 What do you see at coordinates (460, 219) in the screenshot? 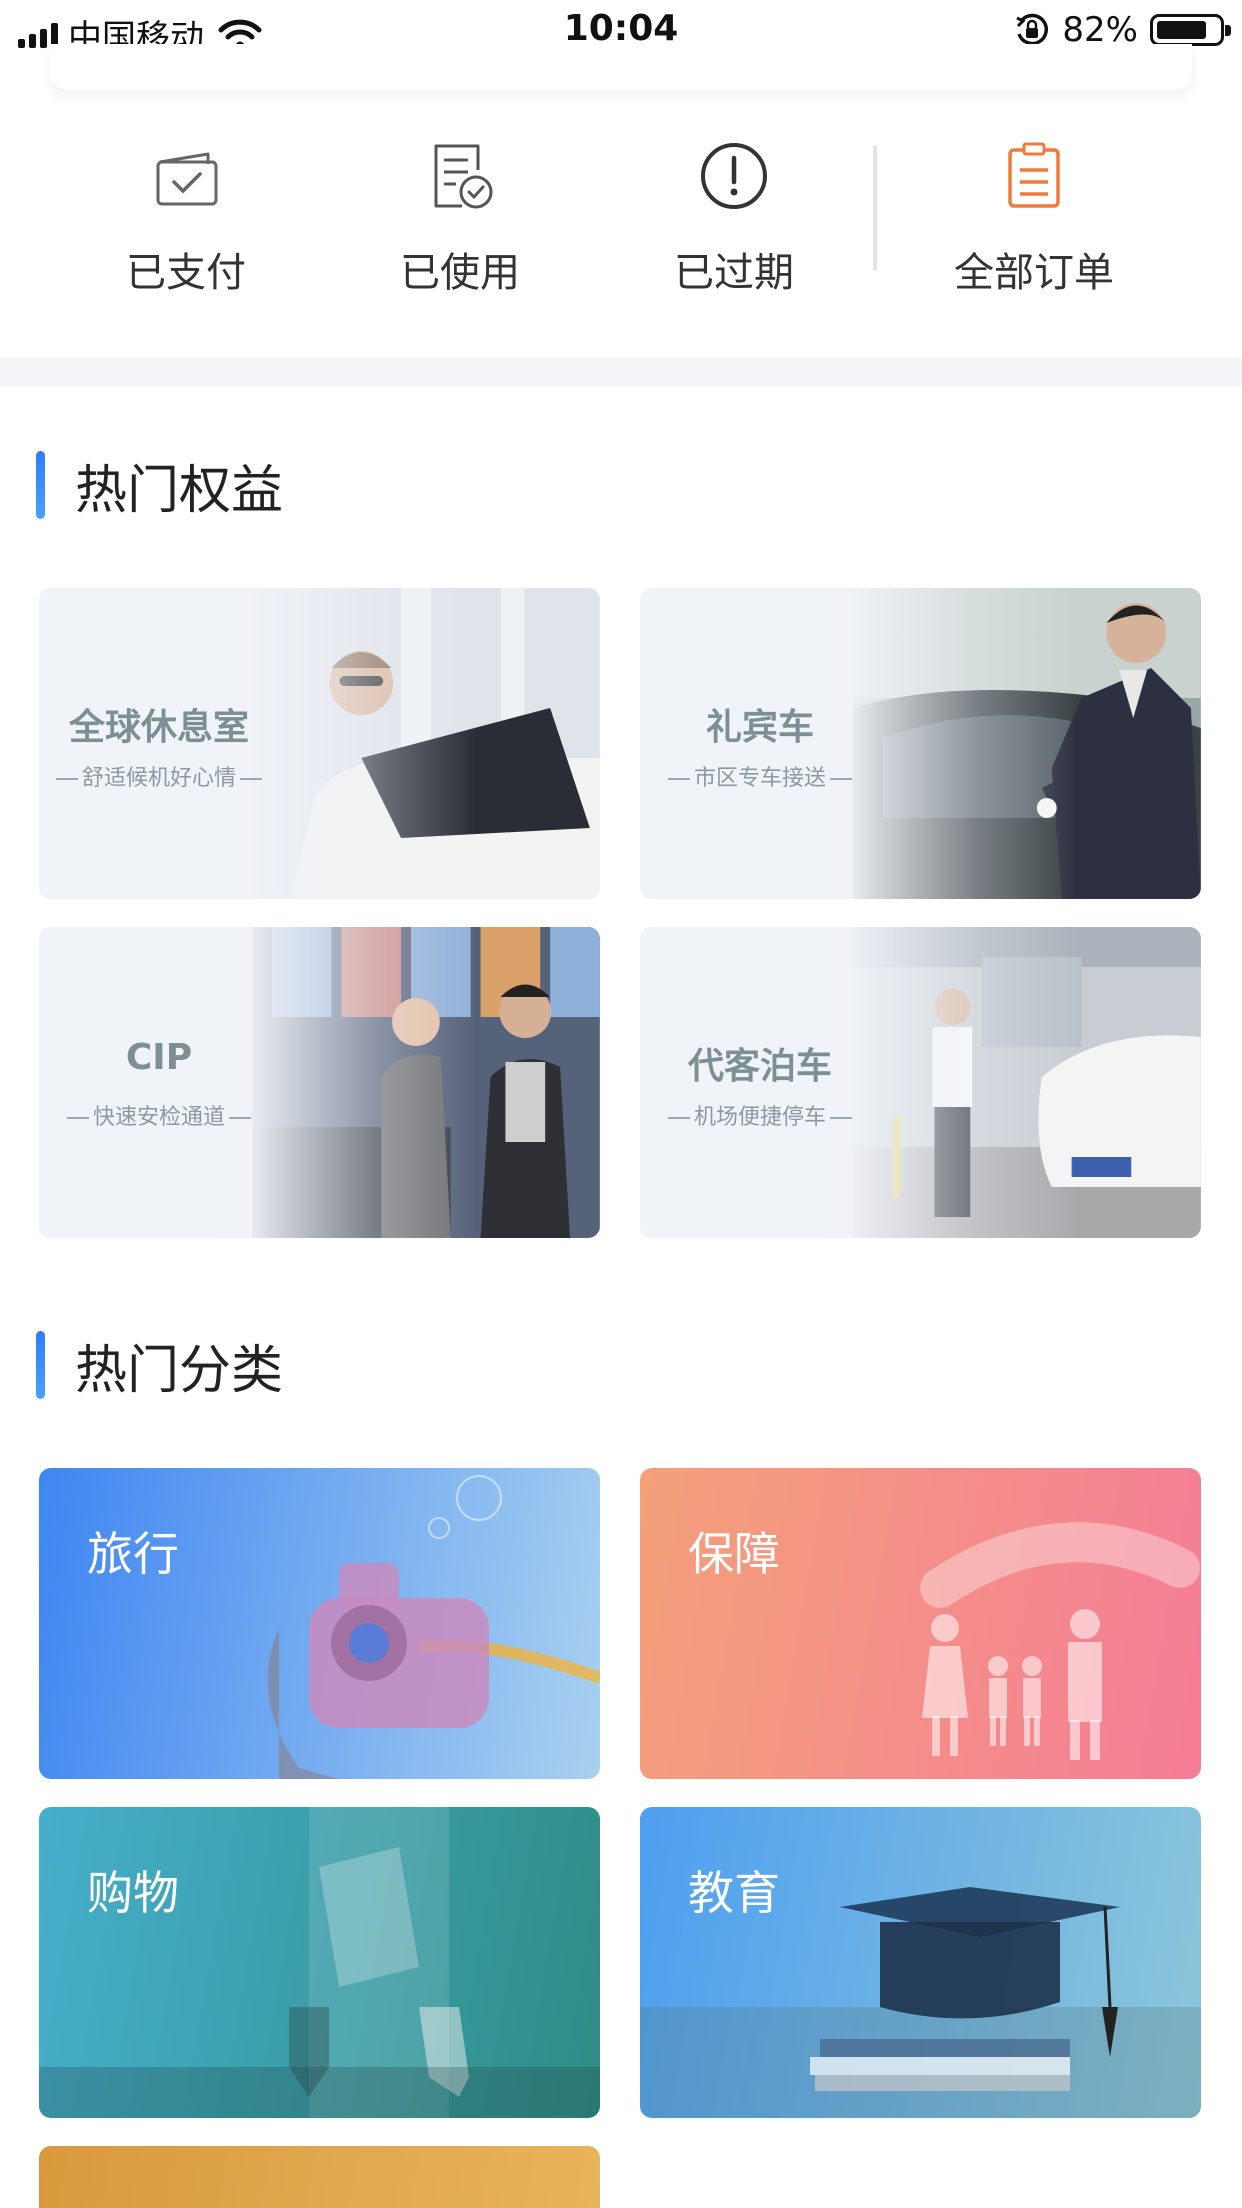
I see `order-used: 已使用` at bounding box center [460, 219].